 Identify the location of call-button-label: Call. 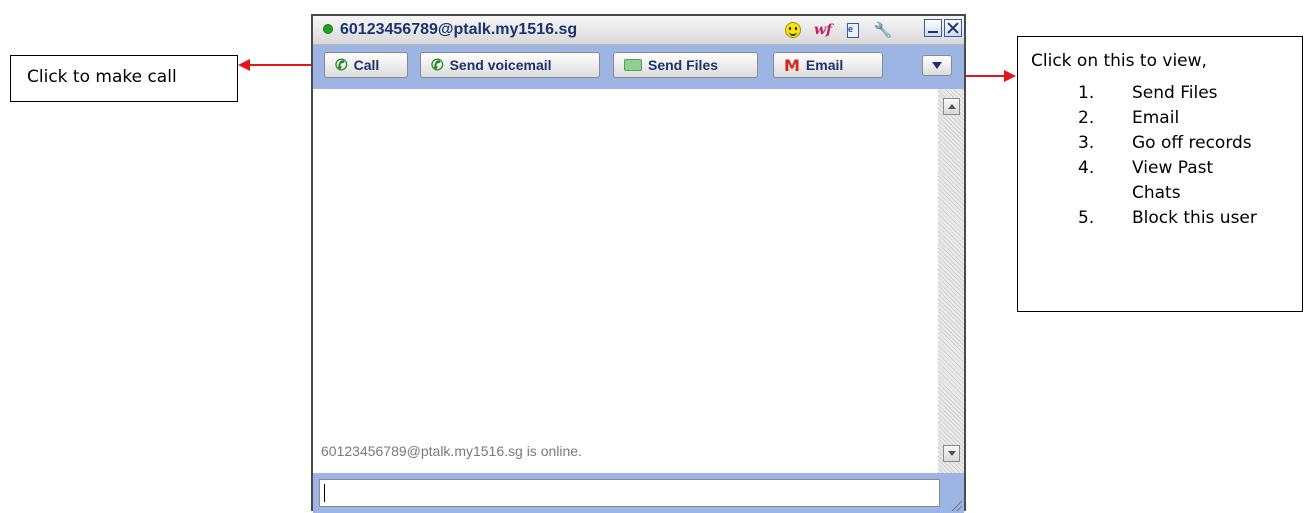
(366, 65).